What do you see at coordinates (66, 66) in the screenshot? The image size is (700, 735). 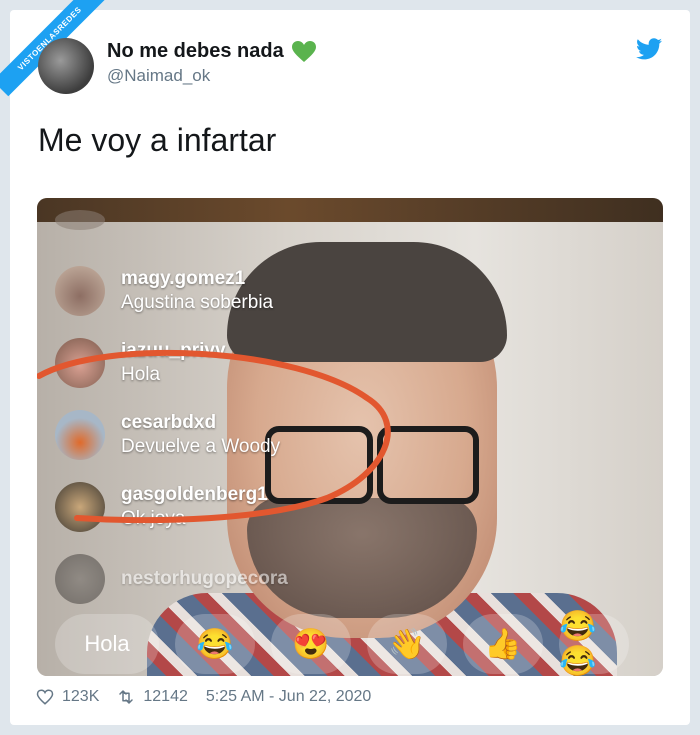 I see `author-avatar` at bounding box center [66, 66].